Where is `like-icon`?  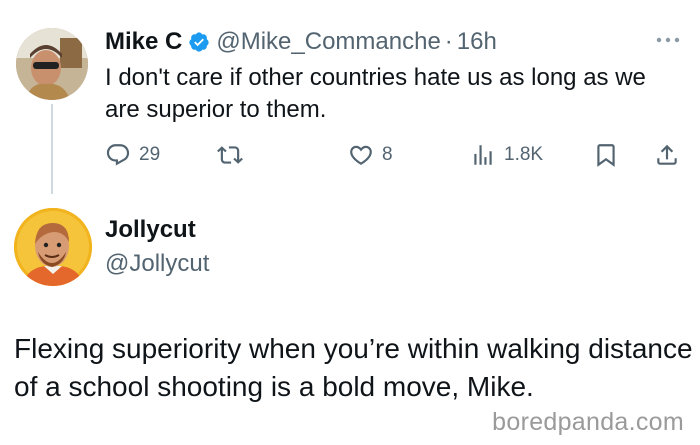
like-icon is located at coordinates (361, 155).